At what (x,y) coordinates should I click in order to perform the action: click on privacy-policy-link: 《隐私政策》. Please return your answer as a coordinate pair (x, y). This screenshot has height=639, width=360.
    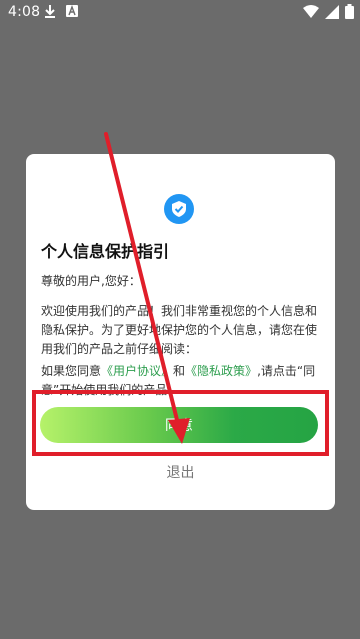
    Looking at the image, I should click on (221, 371).